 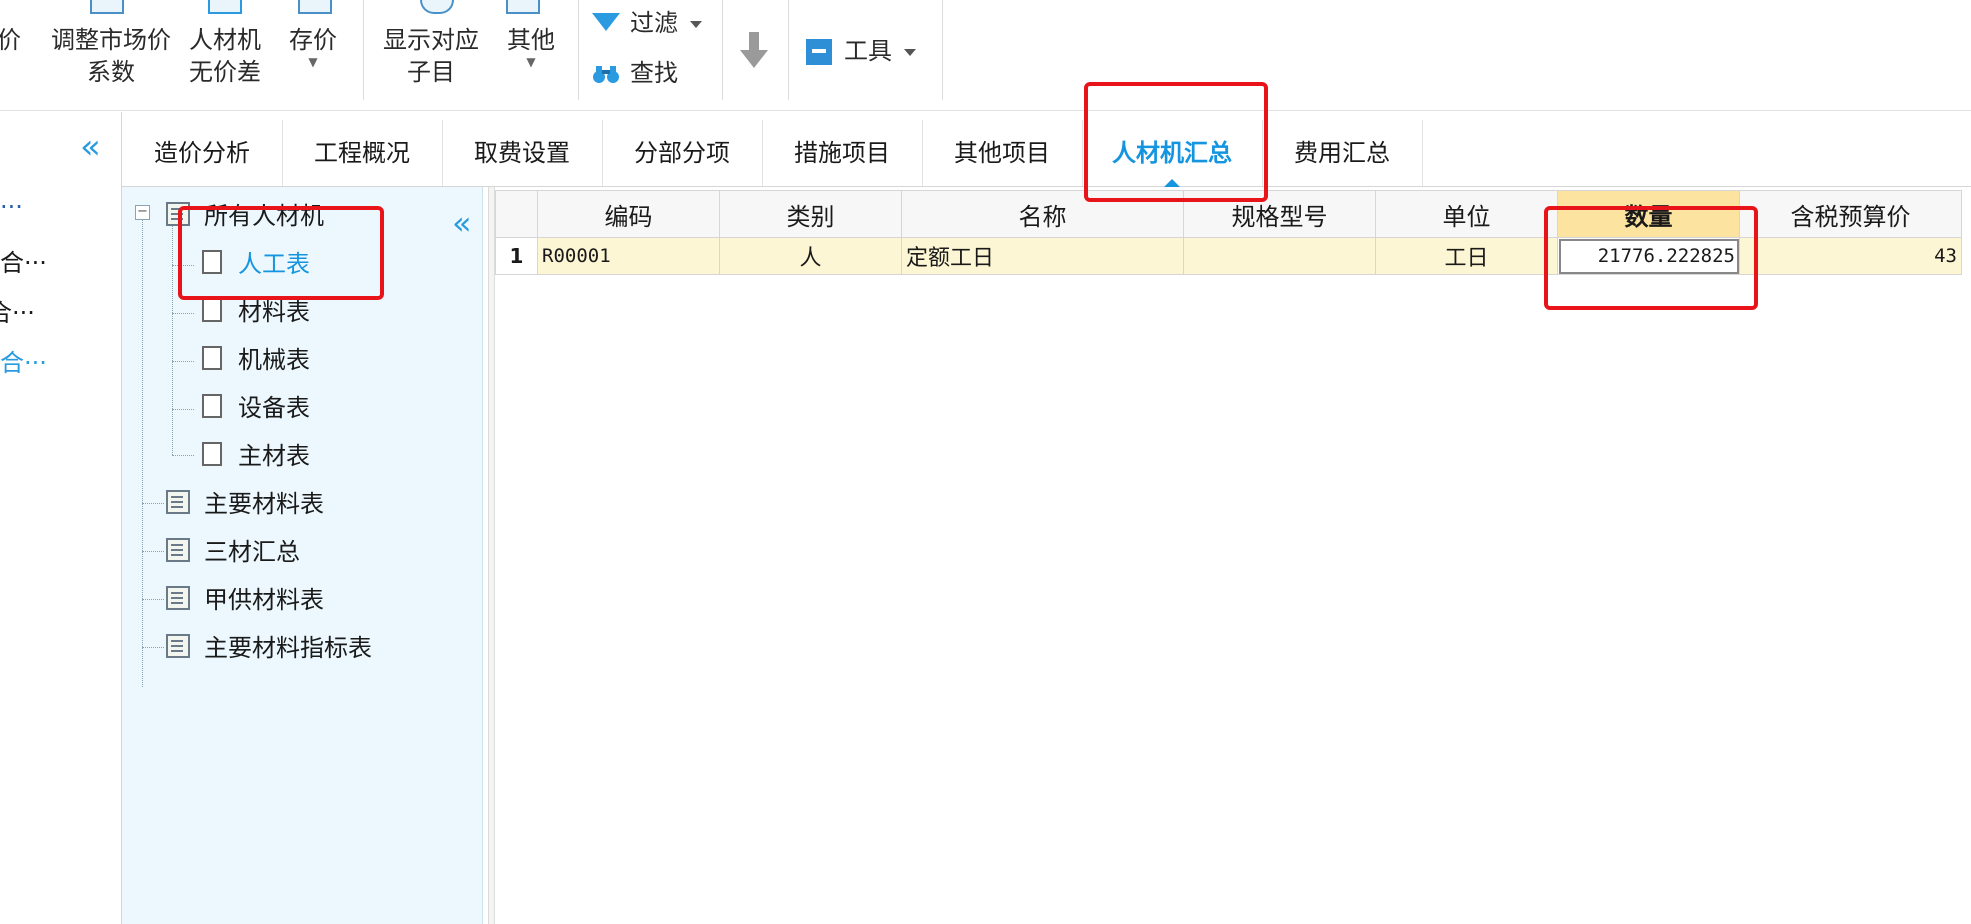 I want to click on tree-node-label: 甲供材料表, so click(x=264, y=600).